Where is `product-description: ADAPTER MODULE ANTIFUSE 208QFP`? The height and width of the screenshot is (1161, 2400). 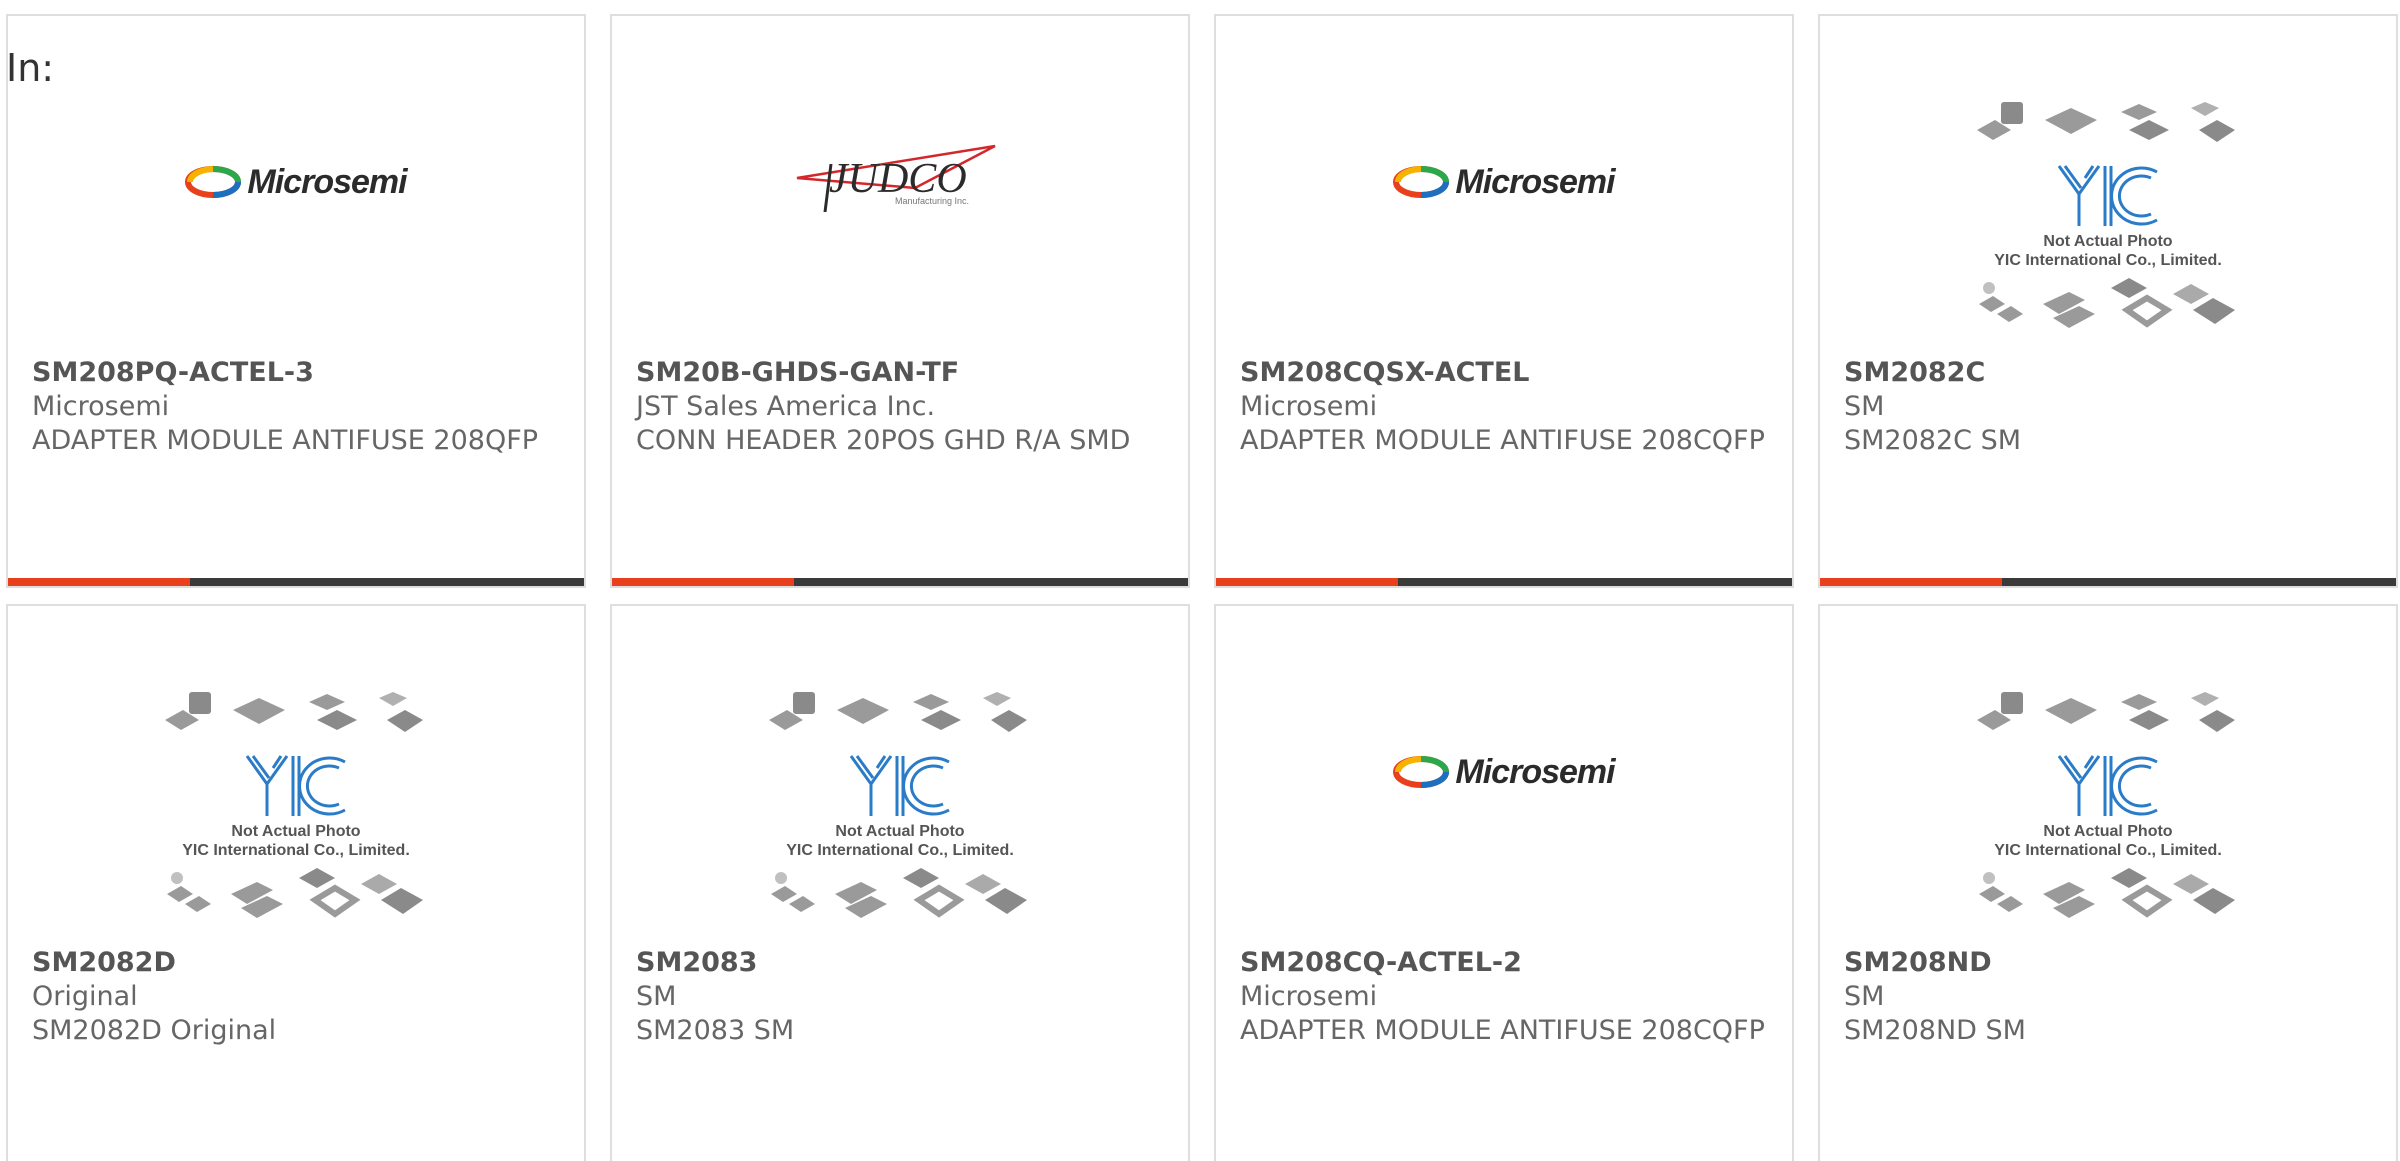
product-description: ADAPTER MODULE ANTIFUSE 208QFP is located at coordinates (285, 440).